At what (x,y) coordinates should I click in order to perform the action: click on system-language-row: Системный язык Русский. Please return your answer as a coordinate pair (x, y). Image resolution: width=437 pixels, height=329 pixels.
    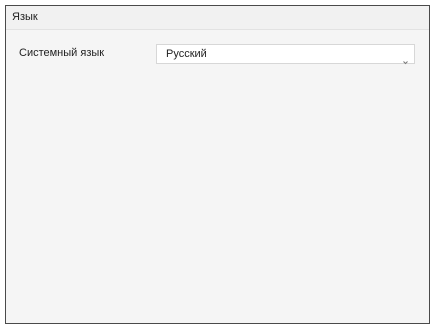
    Looking at the image, I should click on (217, 54).